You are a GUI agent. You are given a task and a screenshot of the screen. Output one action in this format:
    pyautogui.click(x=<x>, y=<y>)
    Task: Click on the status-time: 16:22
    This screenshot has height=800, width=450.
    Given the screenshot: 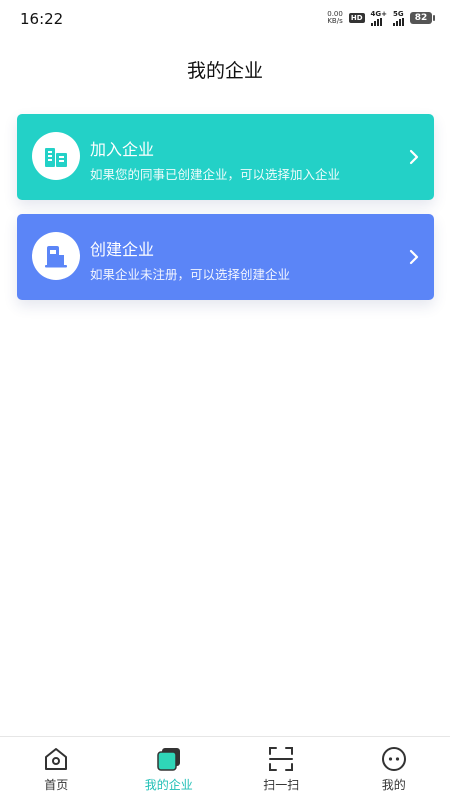 What is the action you would take?
    pyautogui.click(x=42, y=19)
    